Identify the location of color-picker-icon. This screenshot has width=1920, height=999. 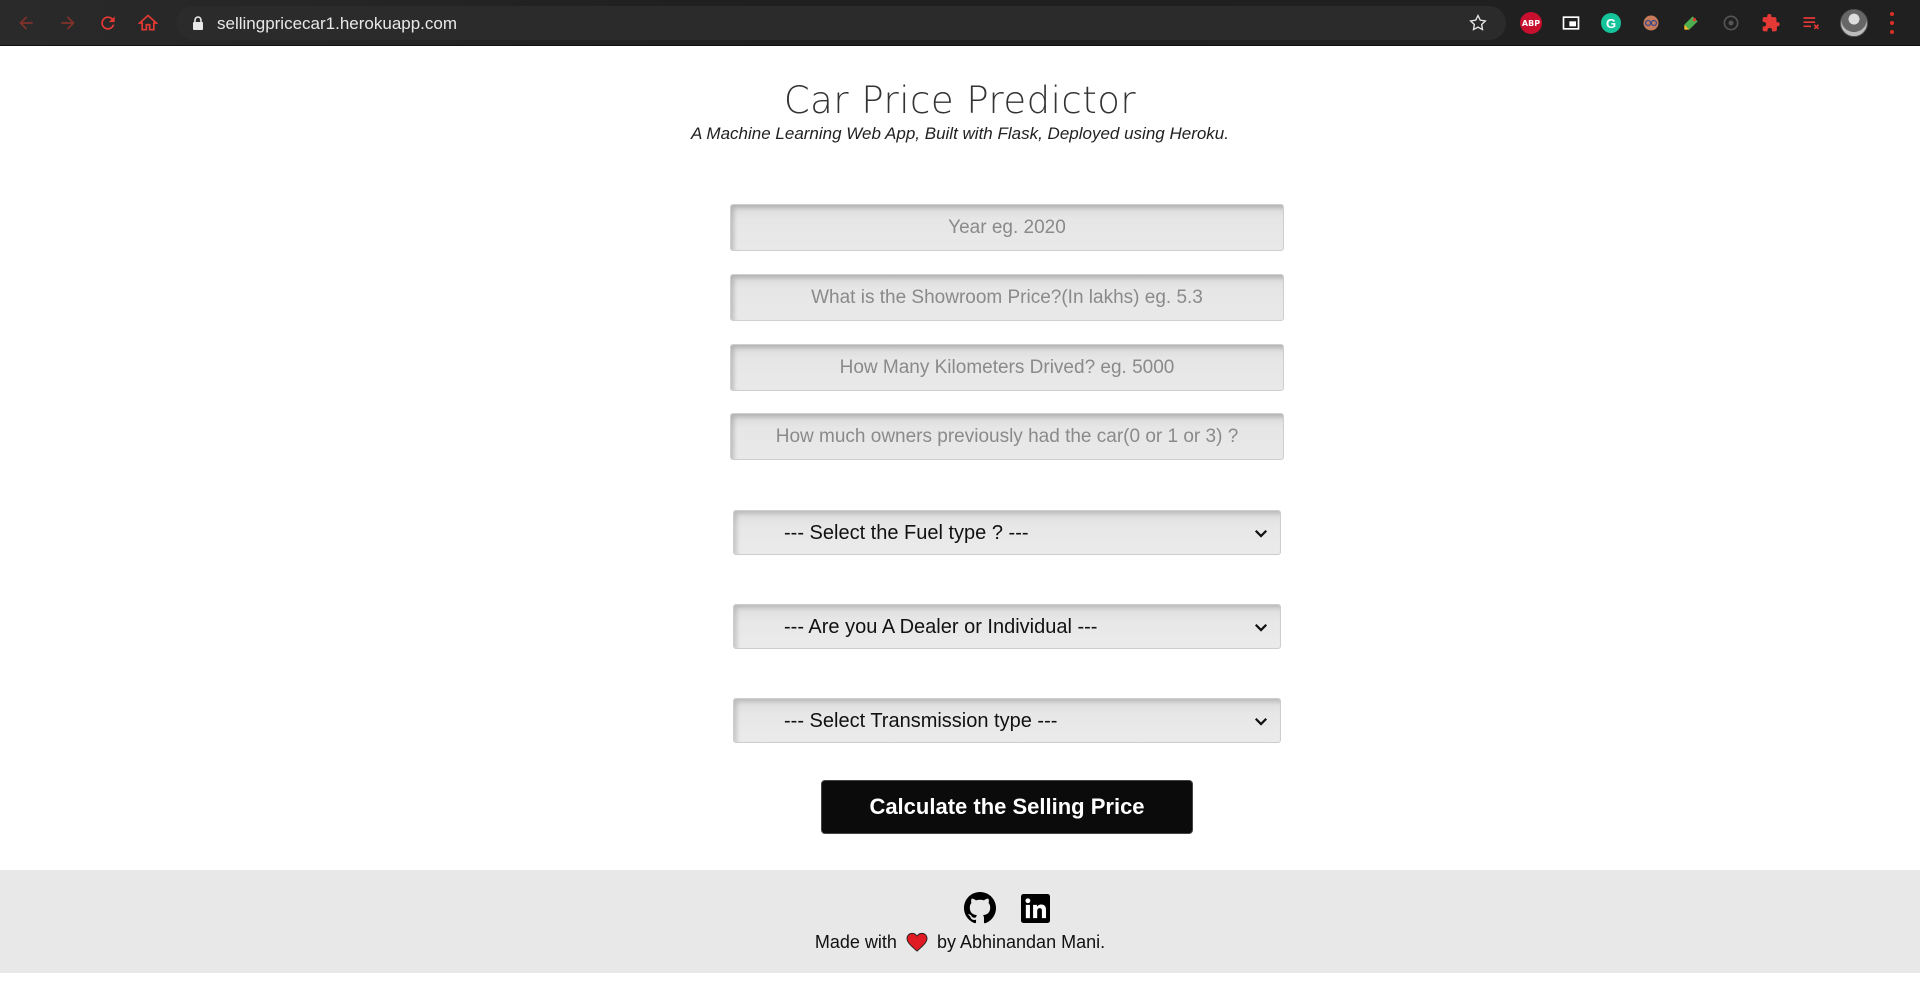
(1691, 23).